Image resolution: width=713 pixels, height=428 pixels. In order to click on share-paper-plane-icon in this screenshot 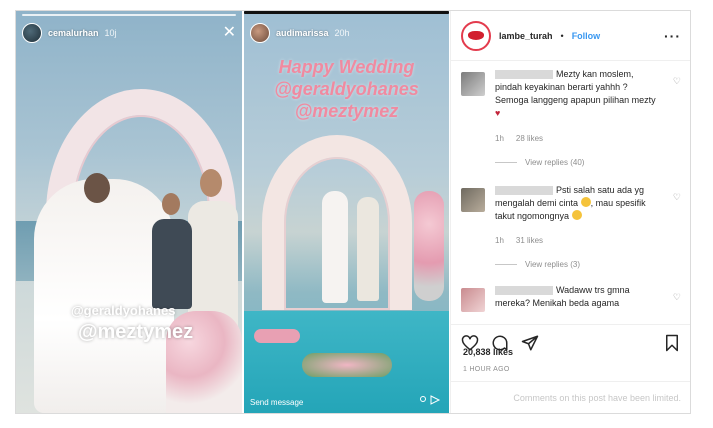, I will do `click(530, 343)`.